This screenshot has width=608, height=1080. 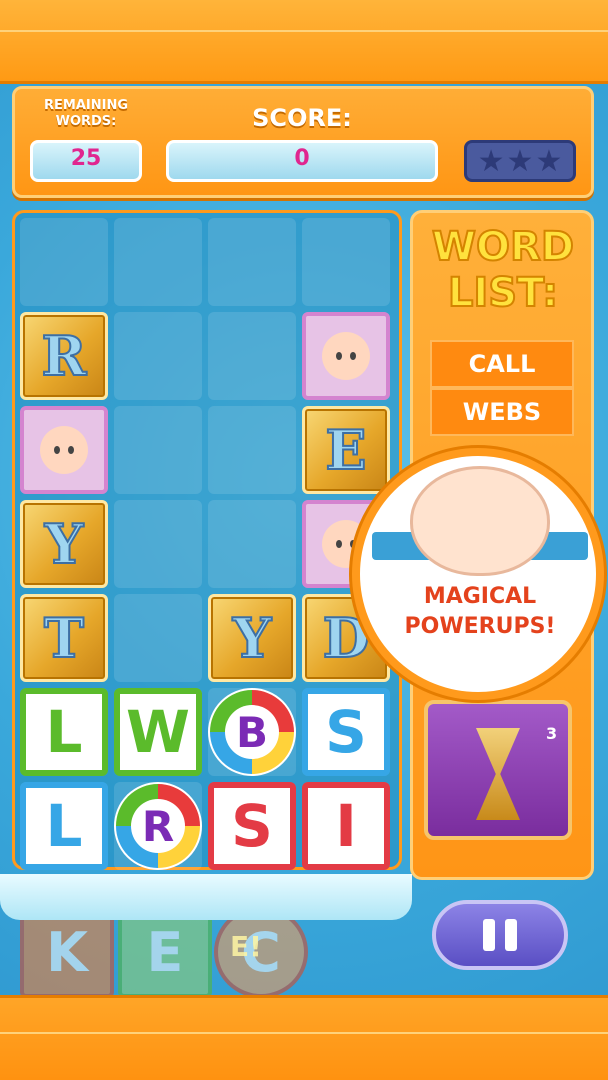 I want to click on pause-button, so click(x=500, y=935).